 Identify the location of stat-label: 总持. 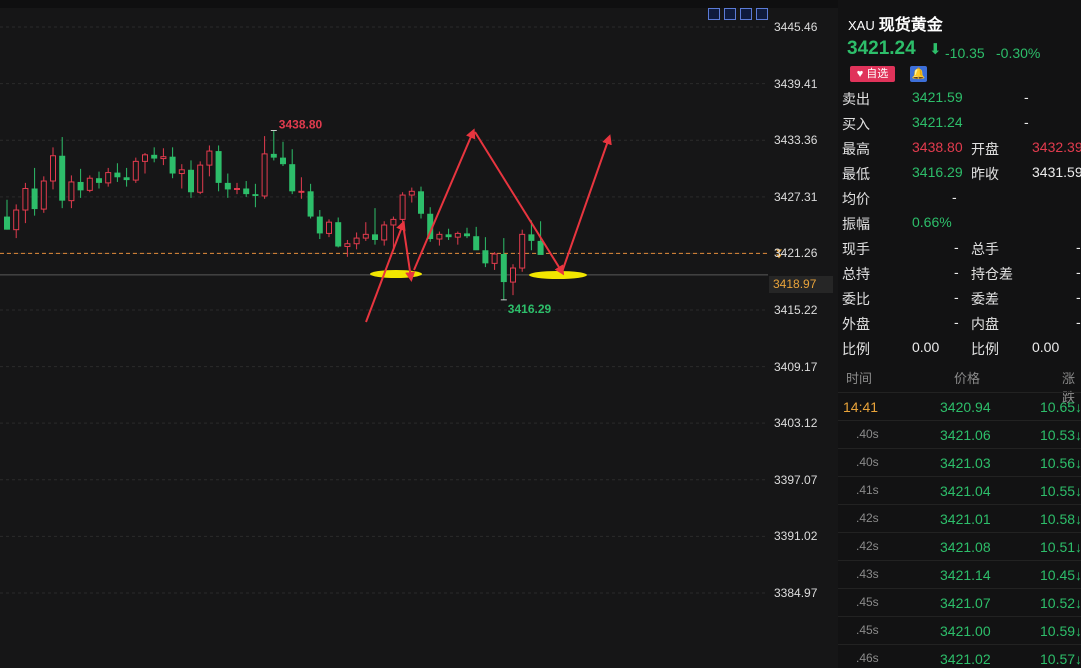
(856, 274).